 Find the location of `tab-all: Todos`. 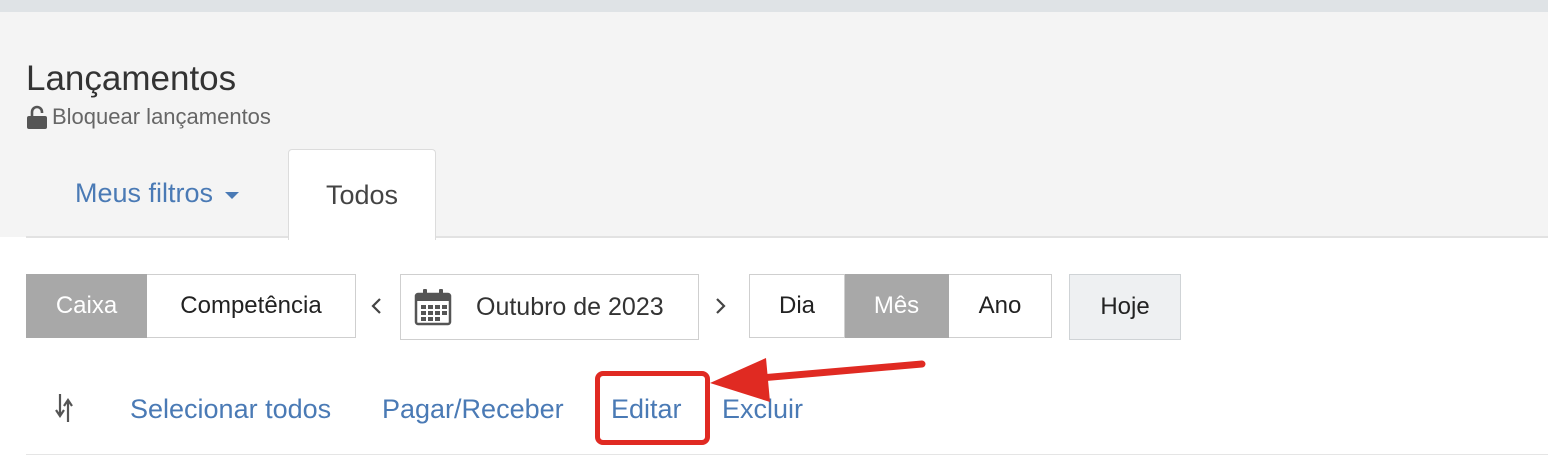

tab-all: Todos is located at coordinates (362, 194).